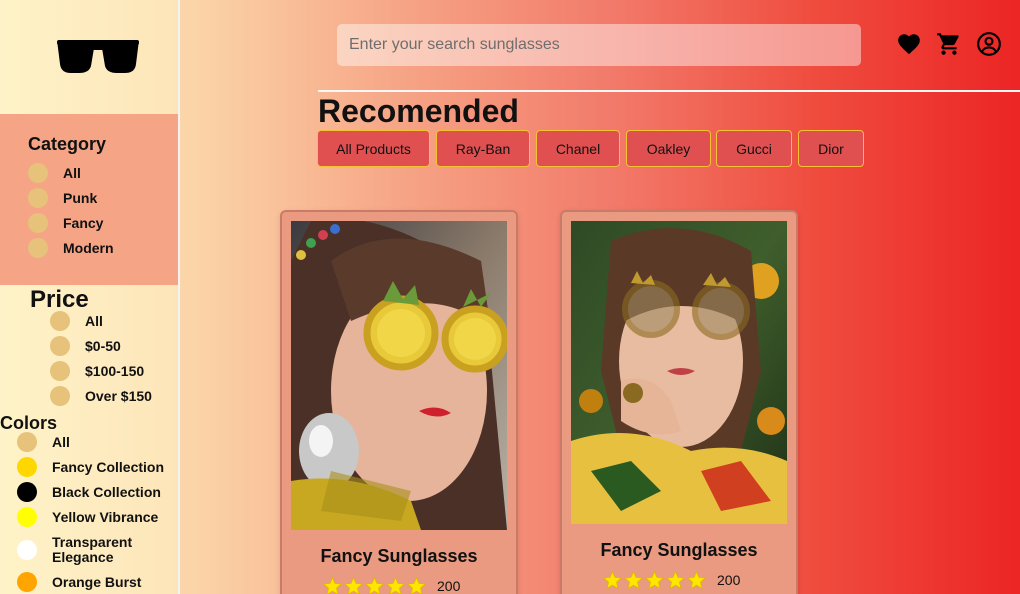 The width and height of the screenshot is (1020, 594). I want to click on color-option-yellow: Yellow Vibrance, so click(87, 517).